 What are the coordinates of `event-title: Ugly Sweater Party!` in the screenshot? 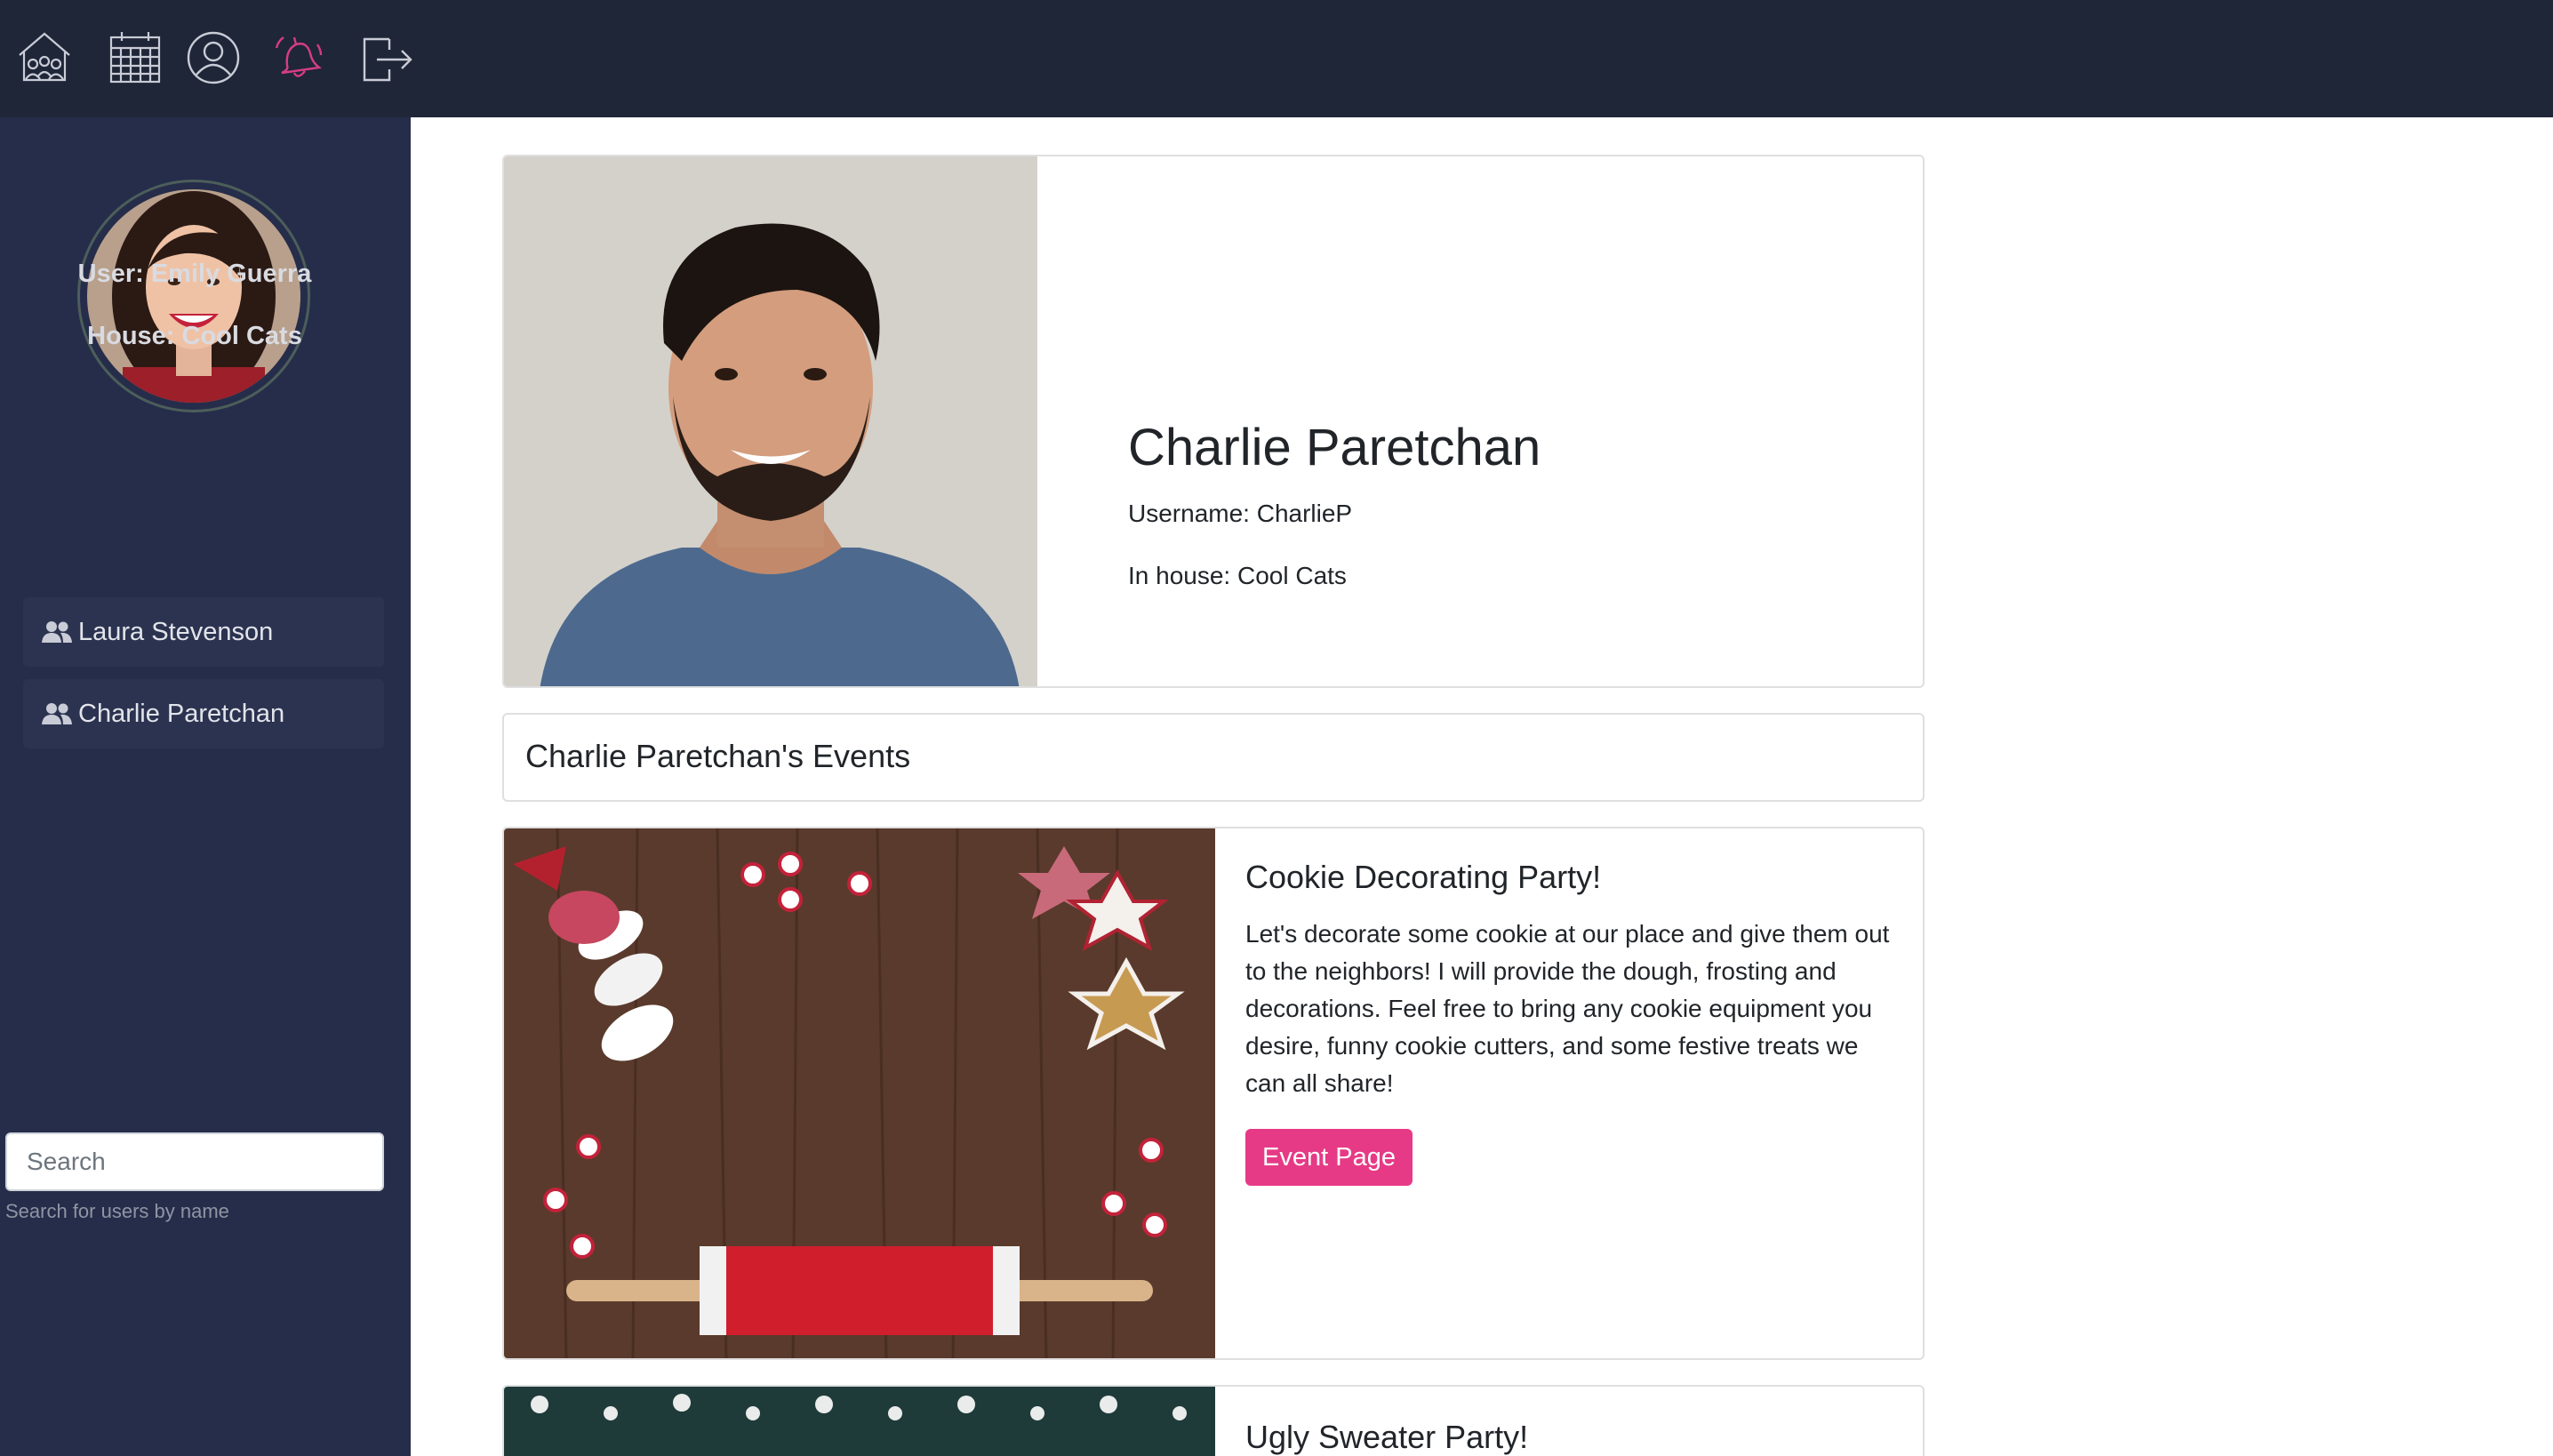 It's located at (1387, 1437).